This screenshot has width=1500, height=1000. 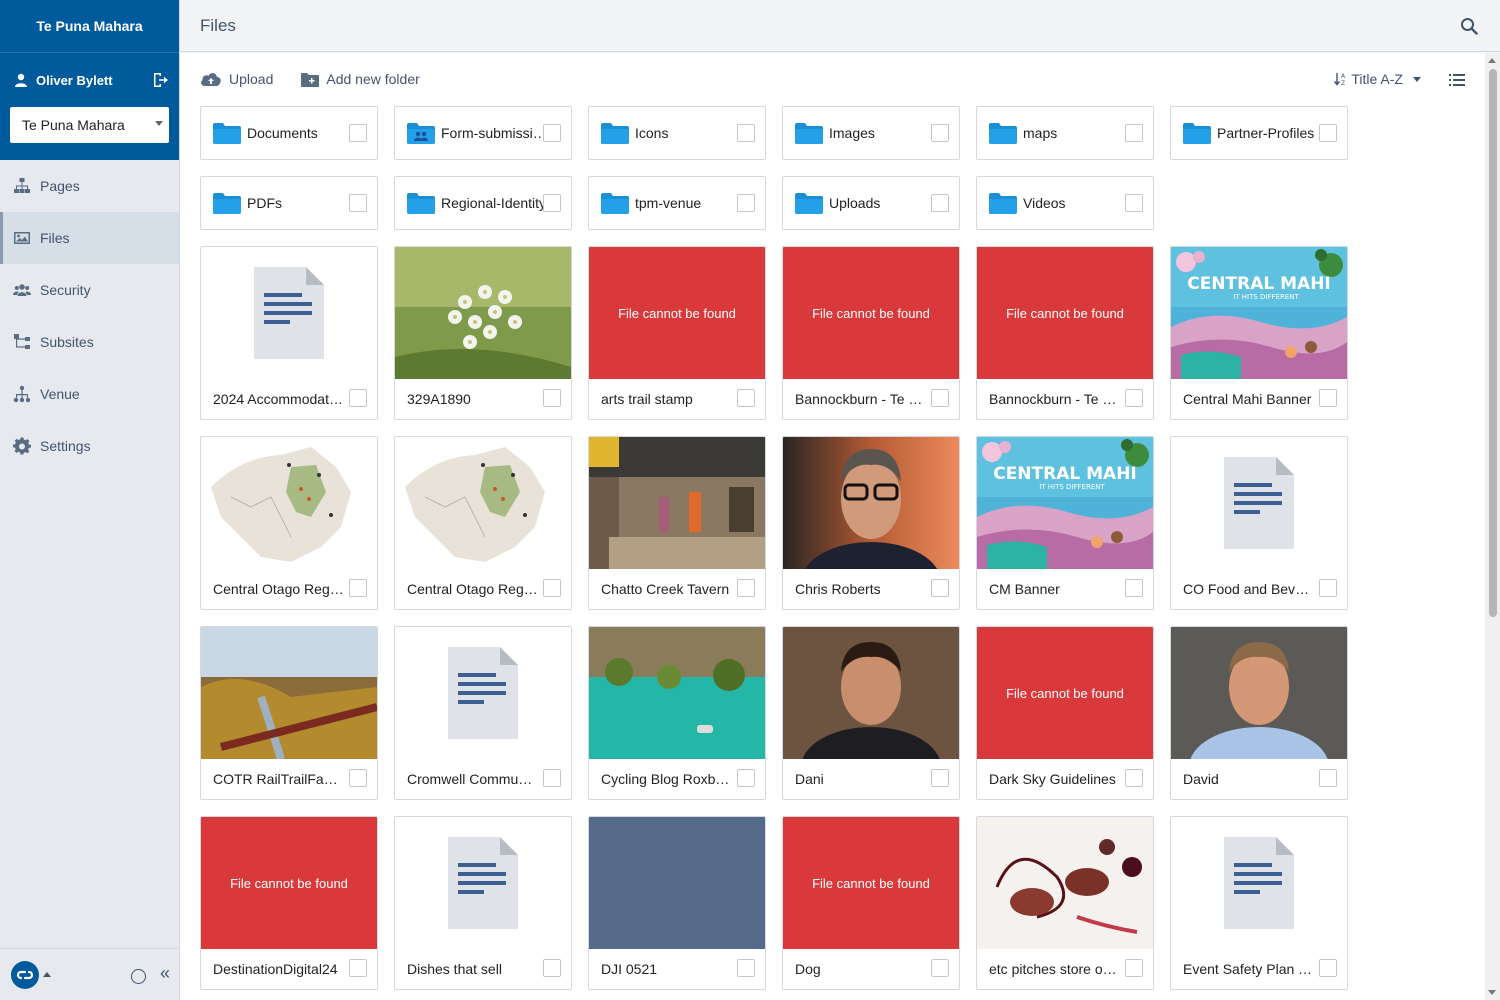 What do you see at coordinates (22, 341) in the screenshot?
I see `subsites-icon` at bounding box center [22, 341].